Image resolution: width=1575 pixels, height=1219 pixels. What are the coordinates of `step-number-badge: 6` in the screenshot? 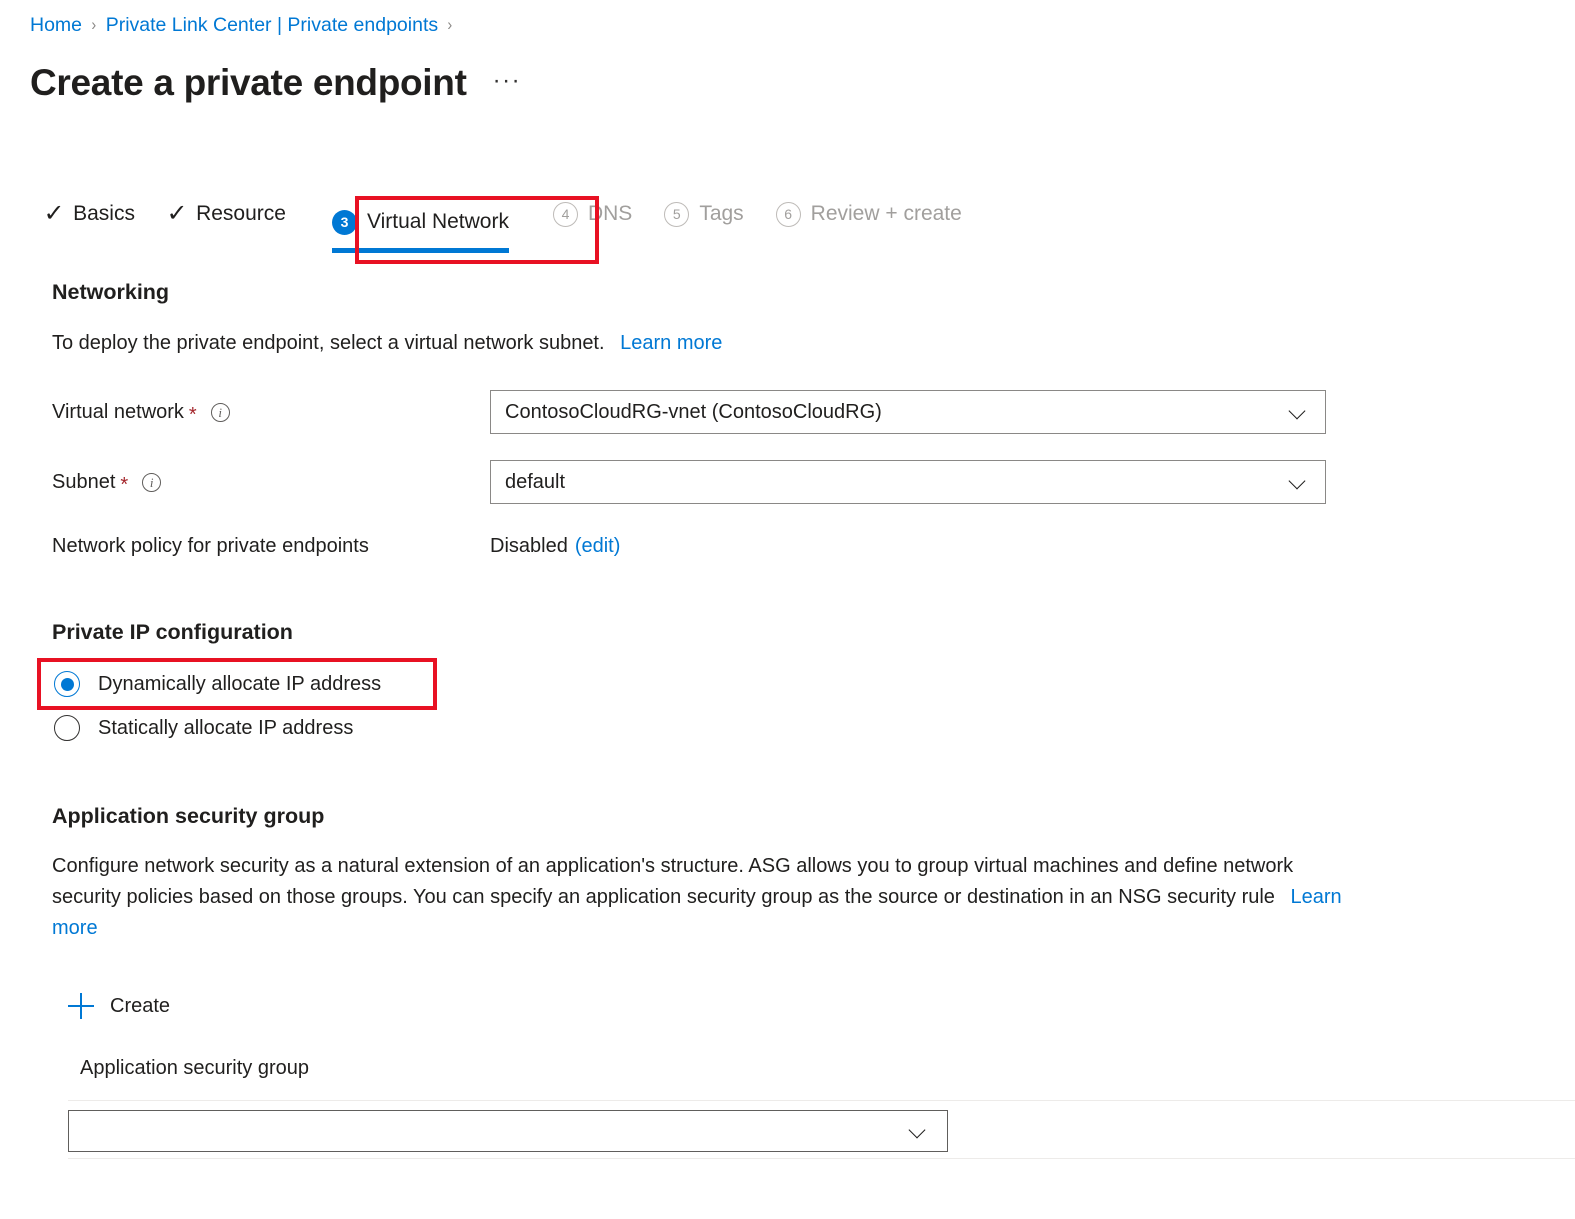 It's located at (788, 214).